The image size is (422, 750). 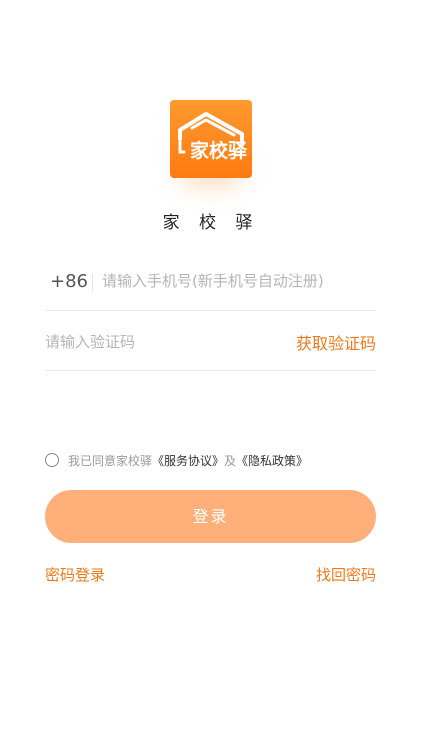 What do you see at coordinates (272, 460) in the screenshot?
I see `privacy-policy-link: 《隐私政策》` at bounding box center [272, 460].